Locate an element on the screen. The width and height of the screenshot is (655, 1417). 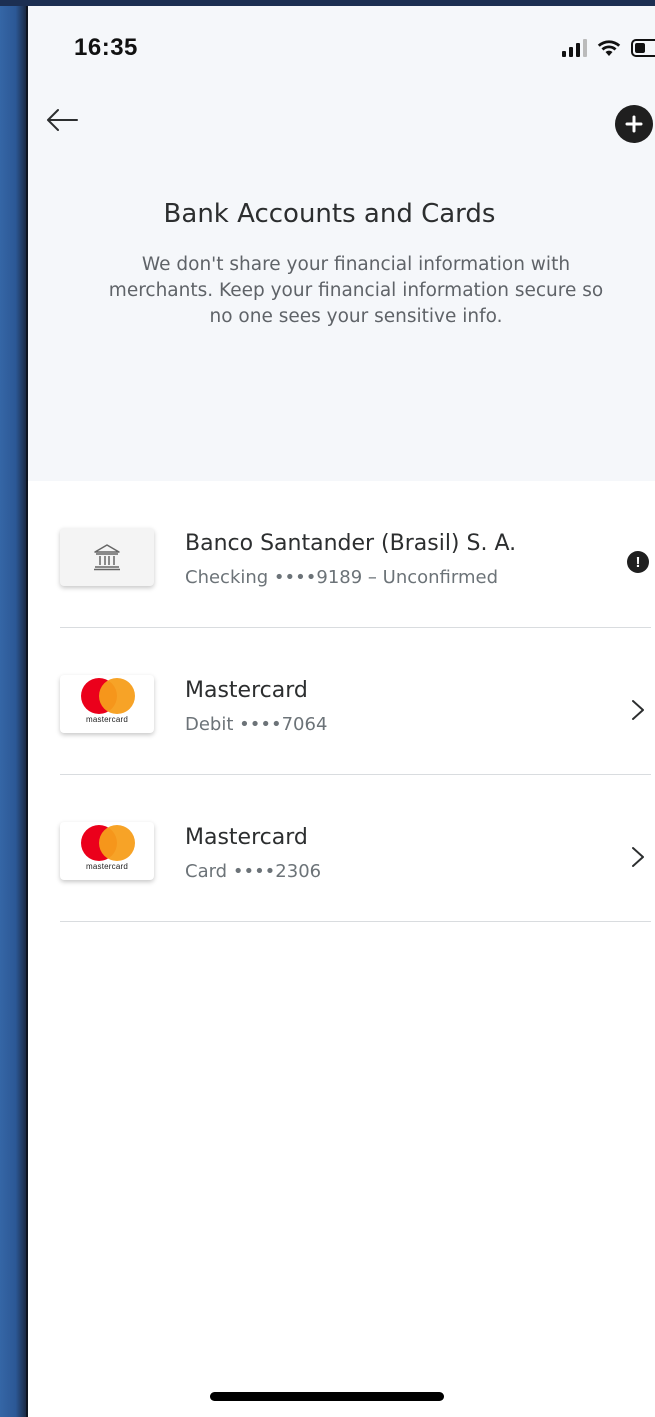
wifi-icon is located at coordinates (609, 48).